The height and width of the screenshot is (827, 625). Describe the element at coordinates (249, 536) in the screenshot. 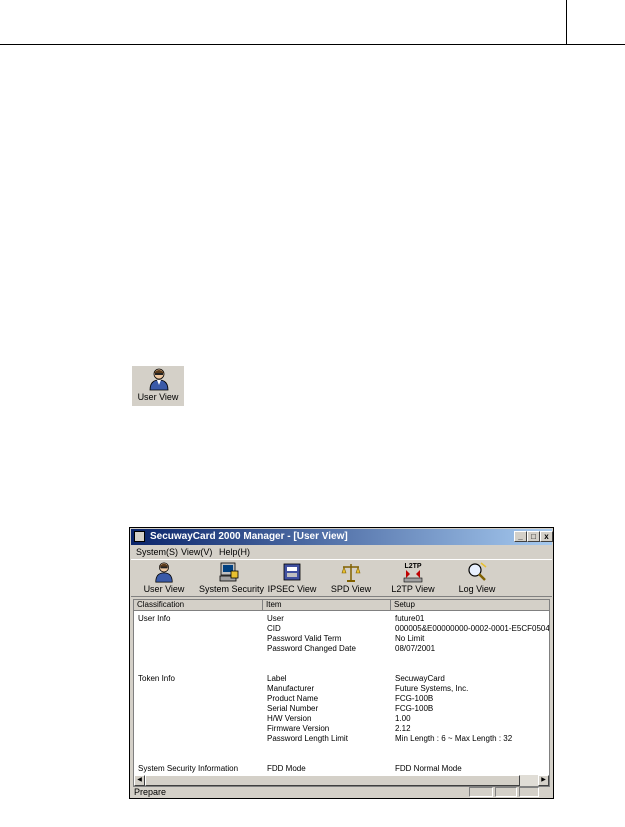

I see `window-title: SecuwayCard 2000 Manager - [User View]` at that location.